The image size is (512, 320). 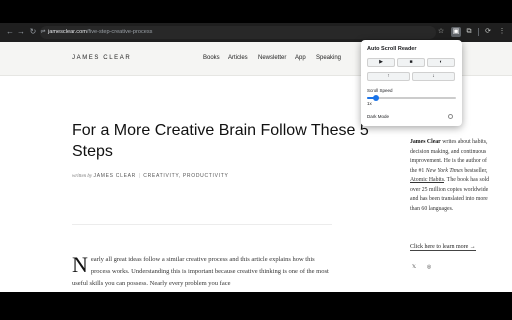 What do you see at coordinates (443, 247) in the screenshot?
I see `learn-more-link: Click here to learn more →` at bounding box center [443, 247].